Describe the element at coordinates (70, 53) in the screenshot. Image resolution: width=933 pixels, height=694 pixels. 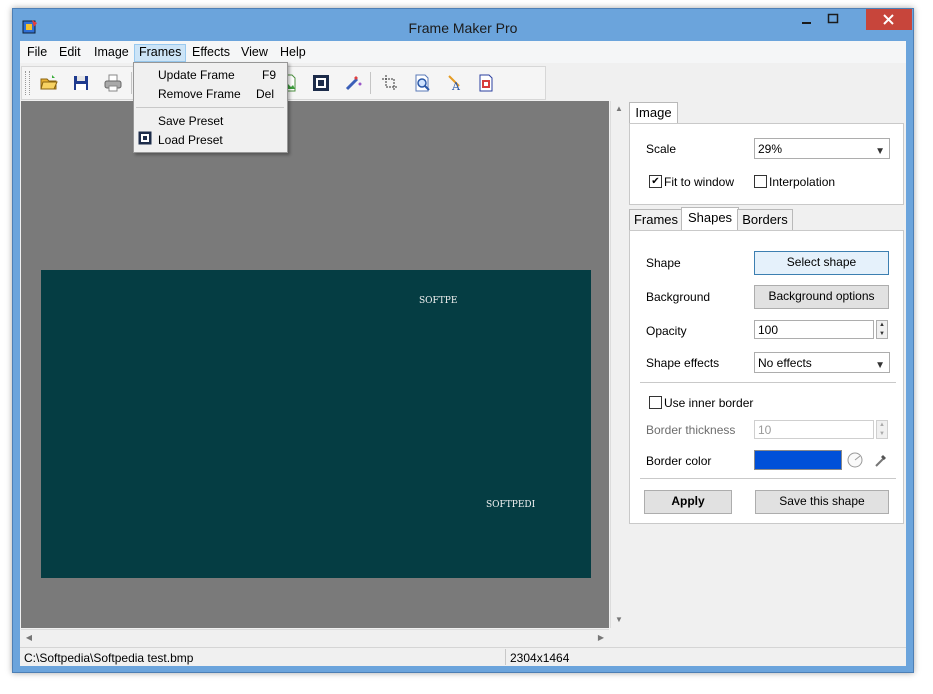
I see `menu-edit: Edit` at that location.